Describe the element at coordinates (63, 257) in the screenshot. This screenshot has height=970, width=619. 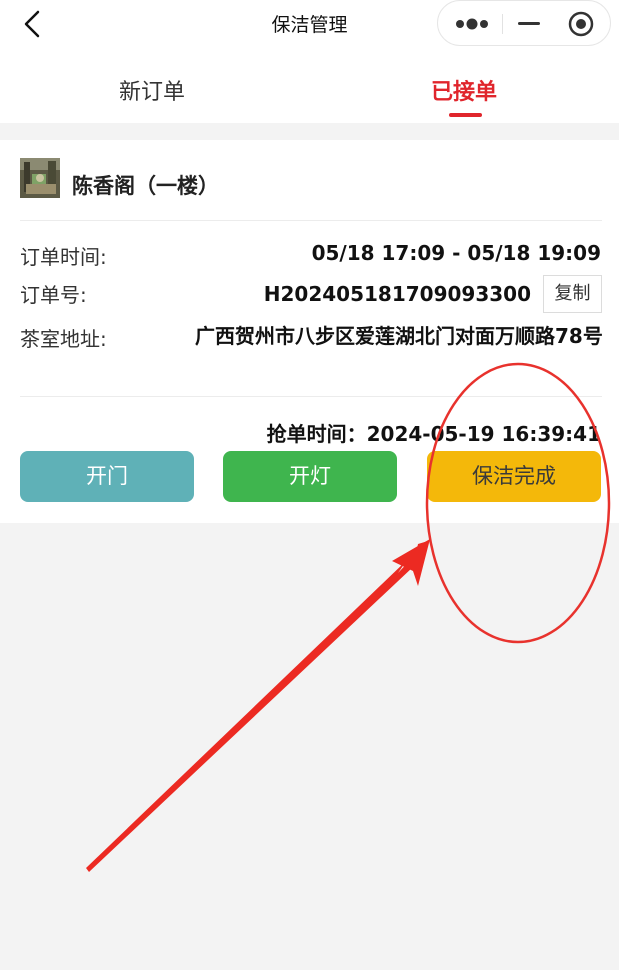
I see `order-time-label: 订单时间:` at that location.